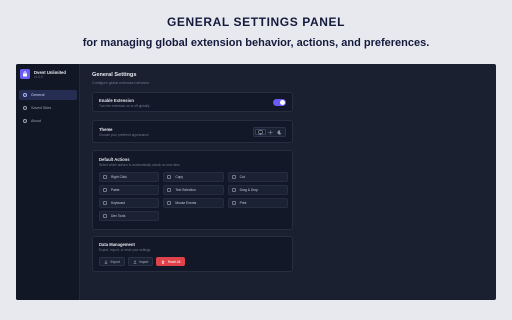  Describe the element at coordinates (38, 76) in the screenshot. I see `app-version: v1.0.0` at that location.